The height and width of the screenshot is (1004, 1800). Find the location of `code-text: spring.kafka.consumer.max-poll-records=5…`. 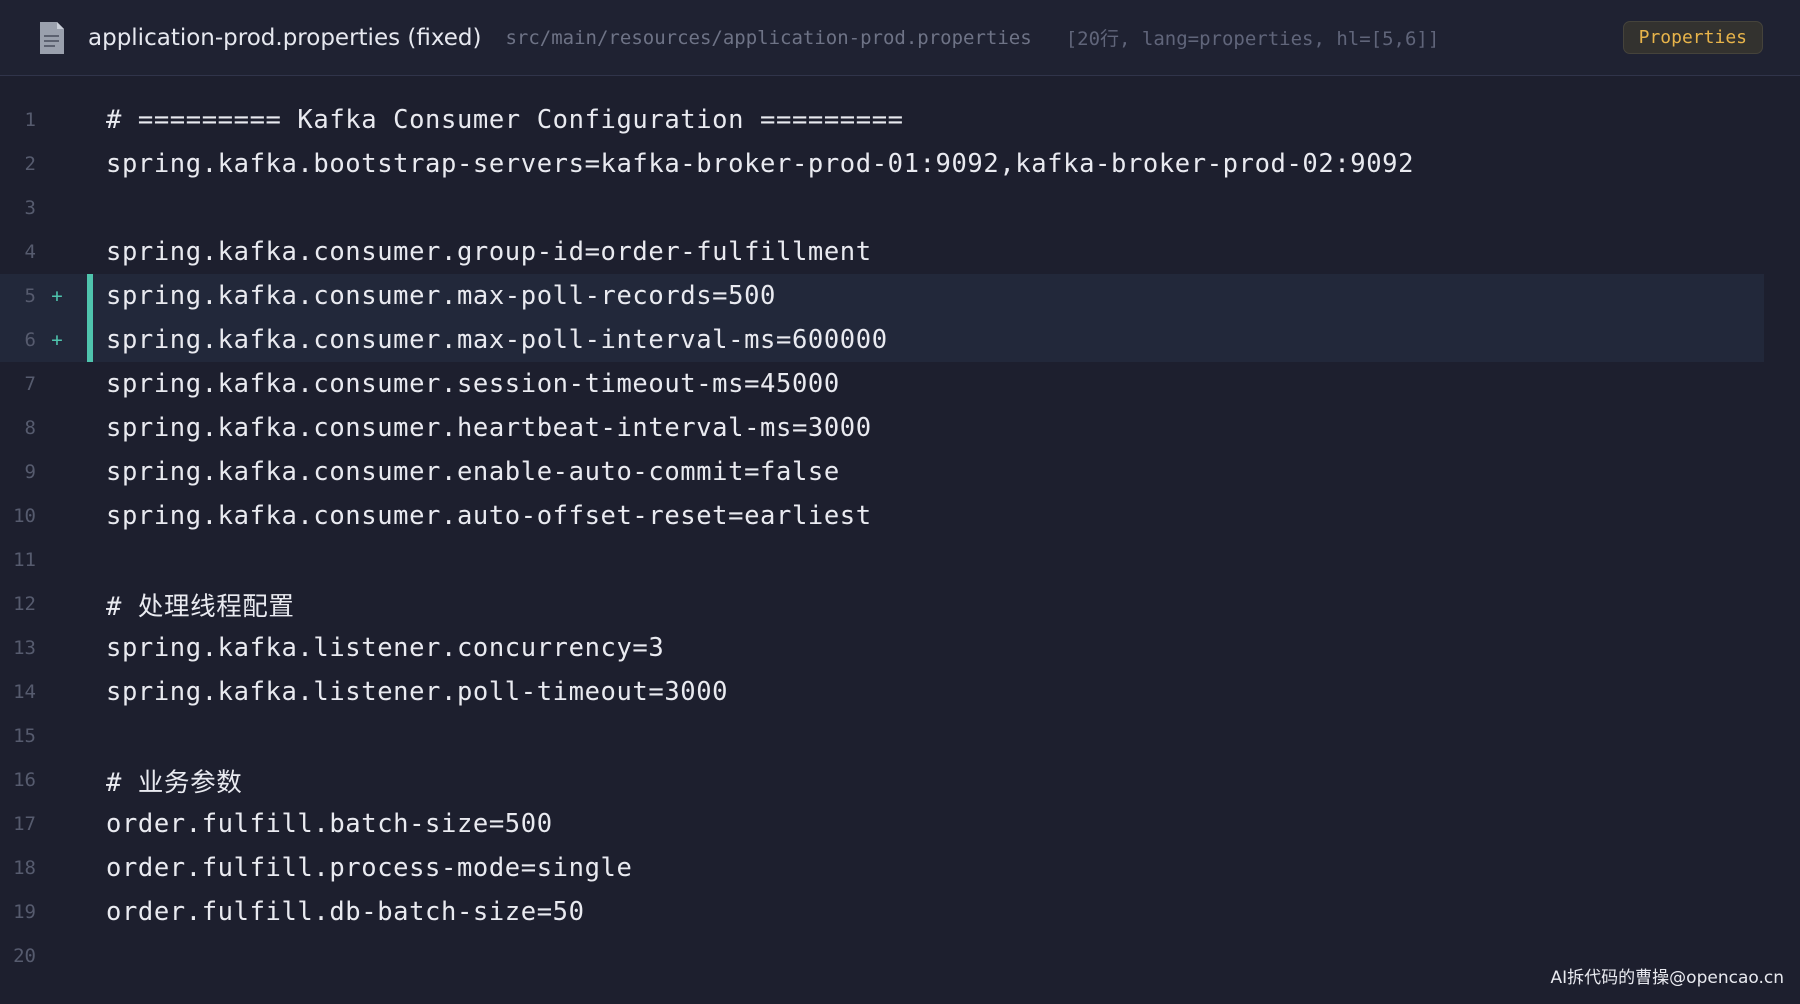

code-text: spring.kafka.consumer.max-poll-records=5… is located at coordinates (441, 296).